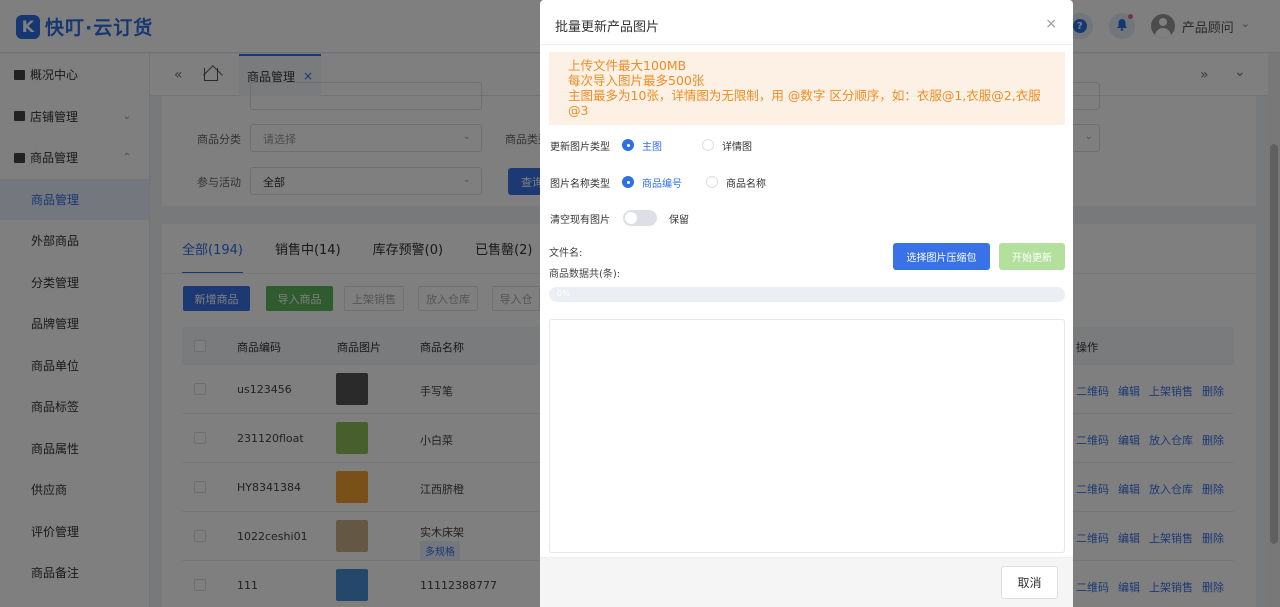 The image size is (1280, 607). What do you see at coordinates (941, 256) in the screenshot?
I see `choose-zip-button: 选择图片压缩包` at bounding box center [941, 256].